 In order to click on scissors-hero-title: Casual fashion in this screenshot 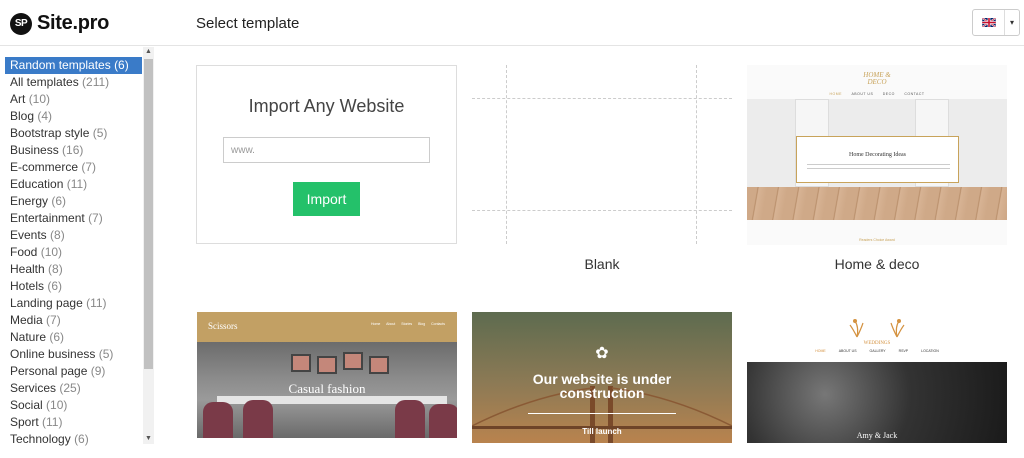, I will do `click(327, 388)`.